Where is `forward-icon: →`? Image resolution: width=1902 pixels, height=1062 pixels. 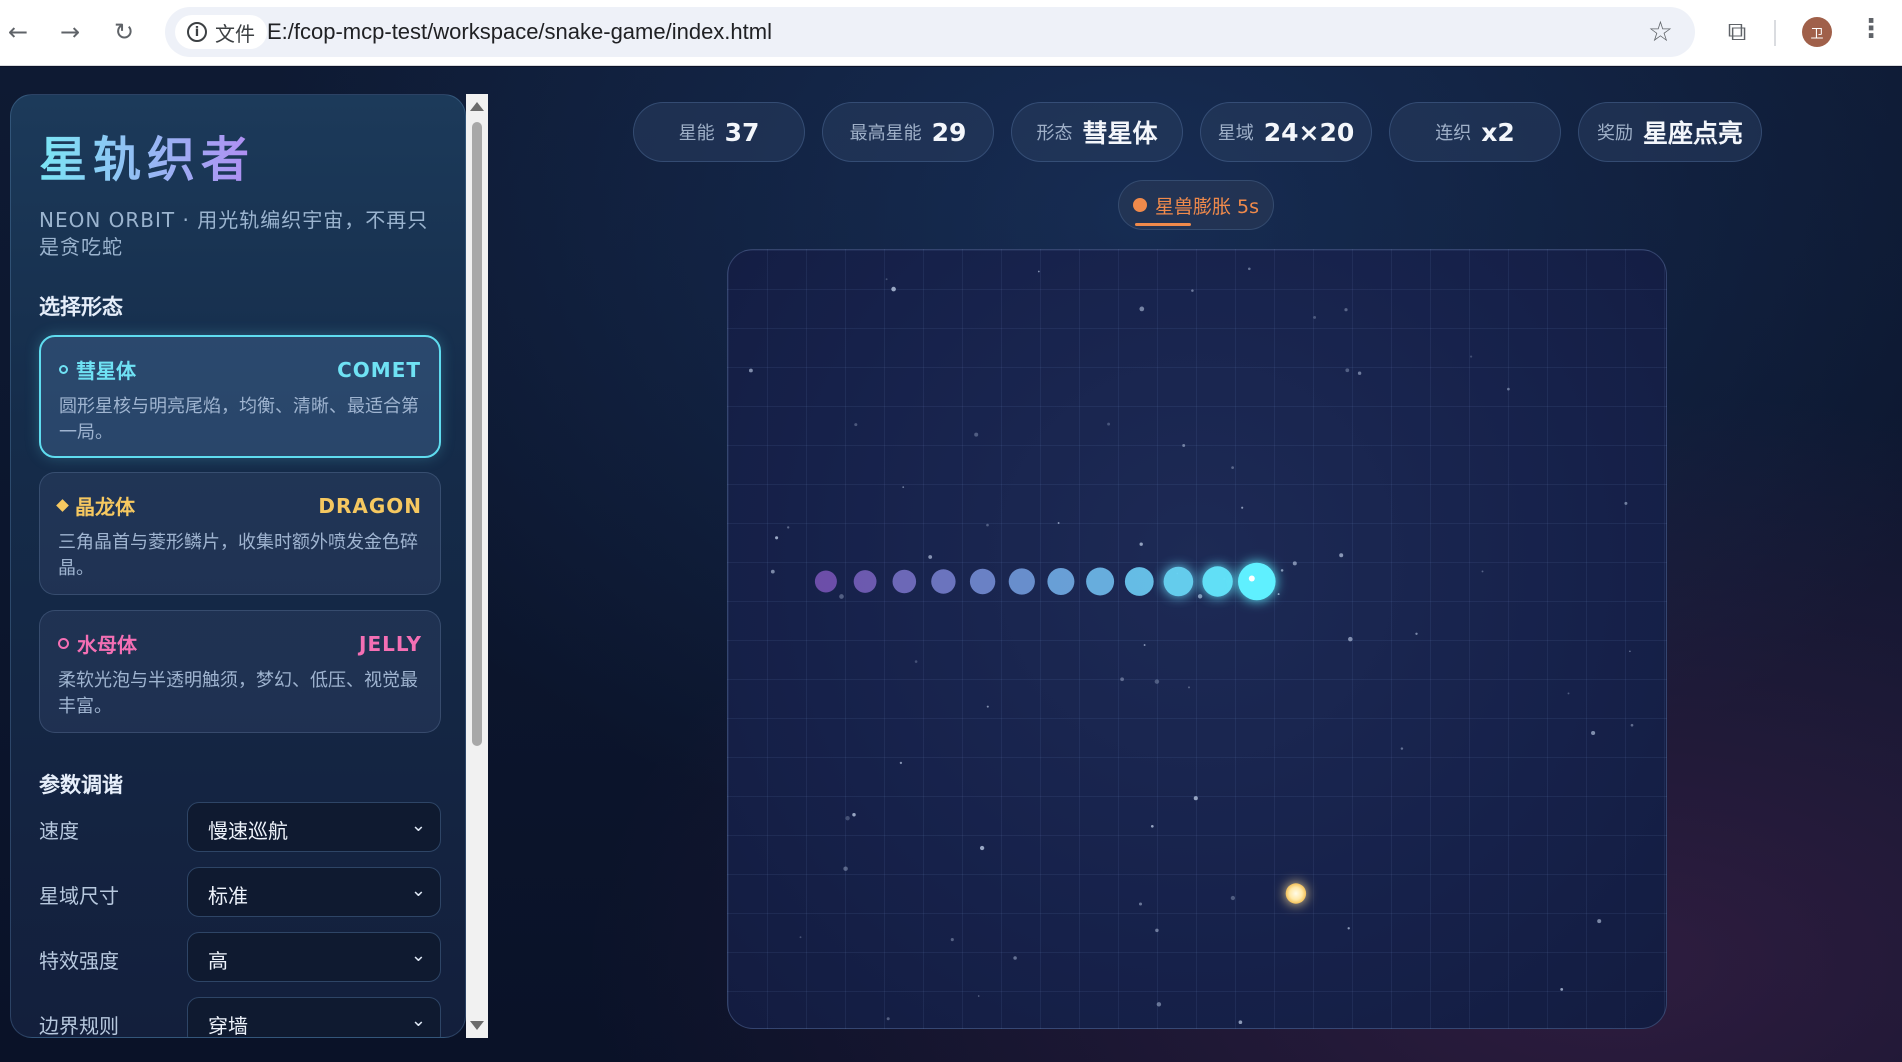
forward-icon: → is located at coordinates (70, 32).